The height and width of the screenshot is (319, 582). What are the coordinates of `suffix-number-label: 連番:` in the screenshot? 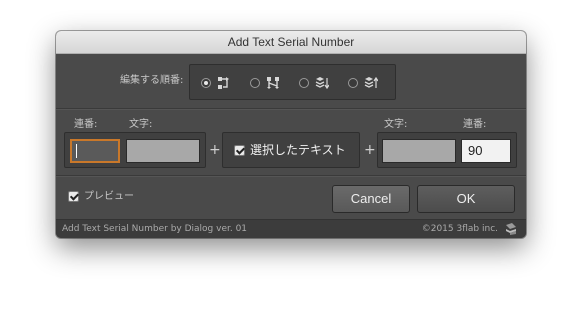 It's located at (475, 124).